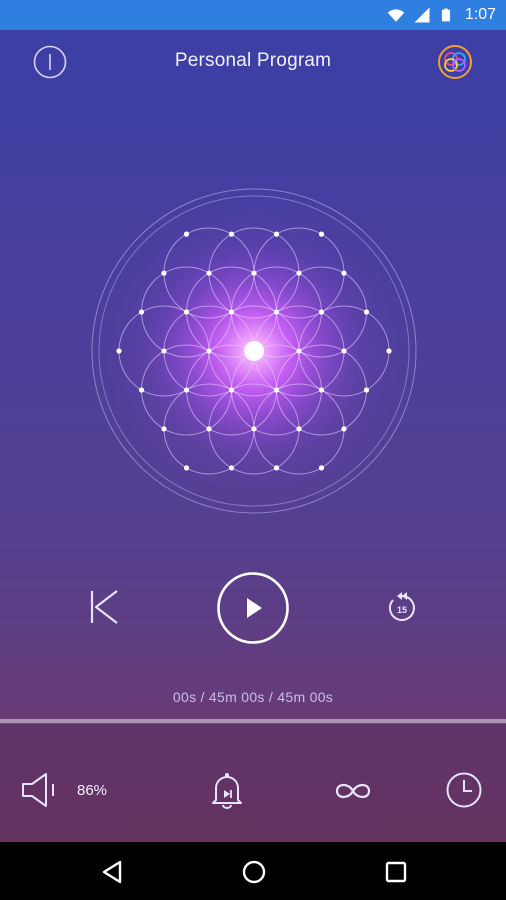 The height and width of the screenshot is (900, 506). I want to click on infinity-icon, so click(353, 791).